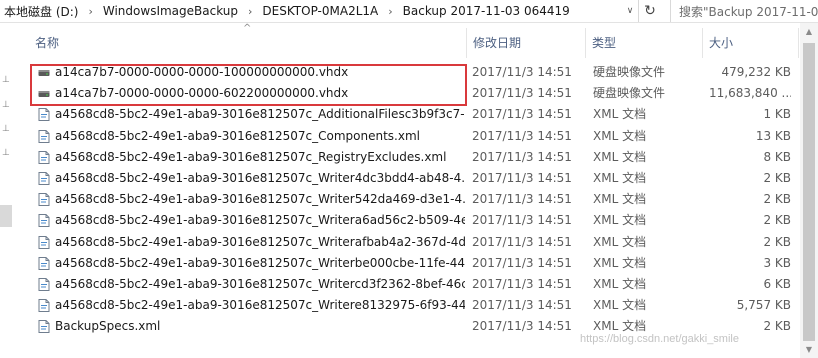  I want to click on scroll-down-icon: ▼, so click(809, 349).